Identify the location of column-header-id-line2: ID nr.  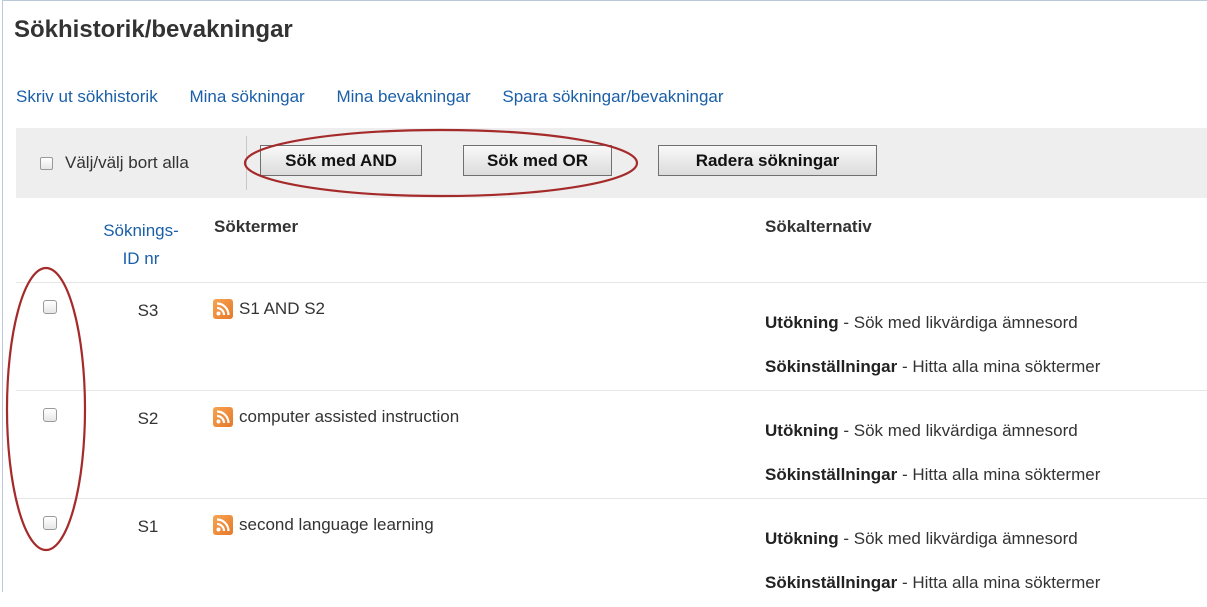
(141, 258).